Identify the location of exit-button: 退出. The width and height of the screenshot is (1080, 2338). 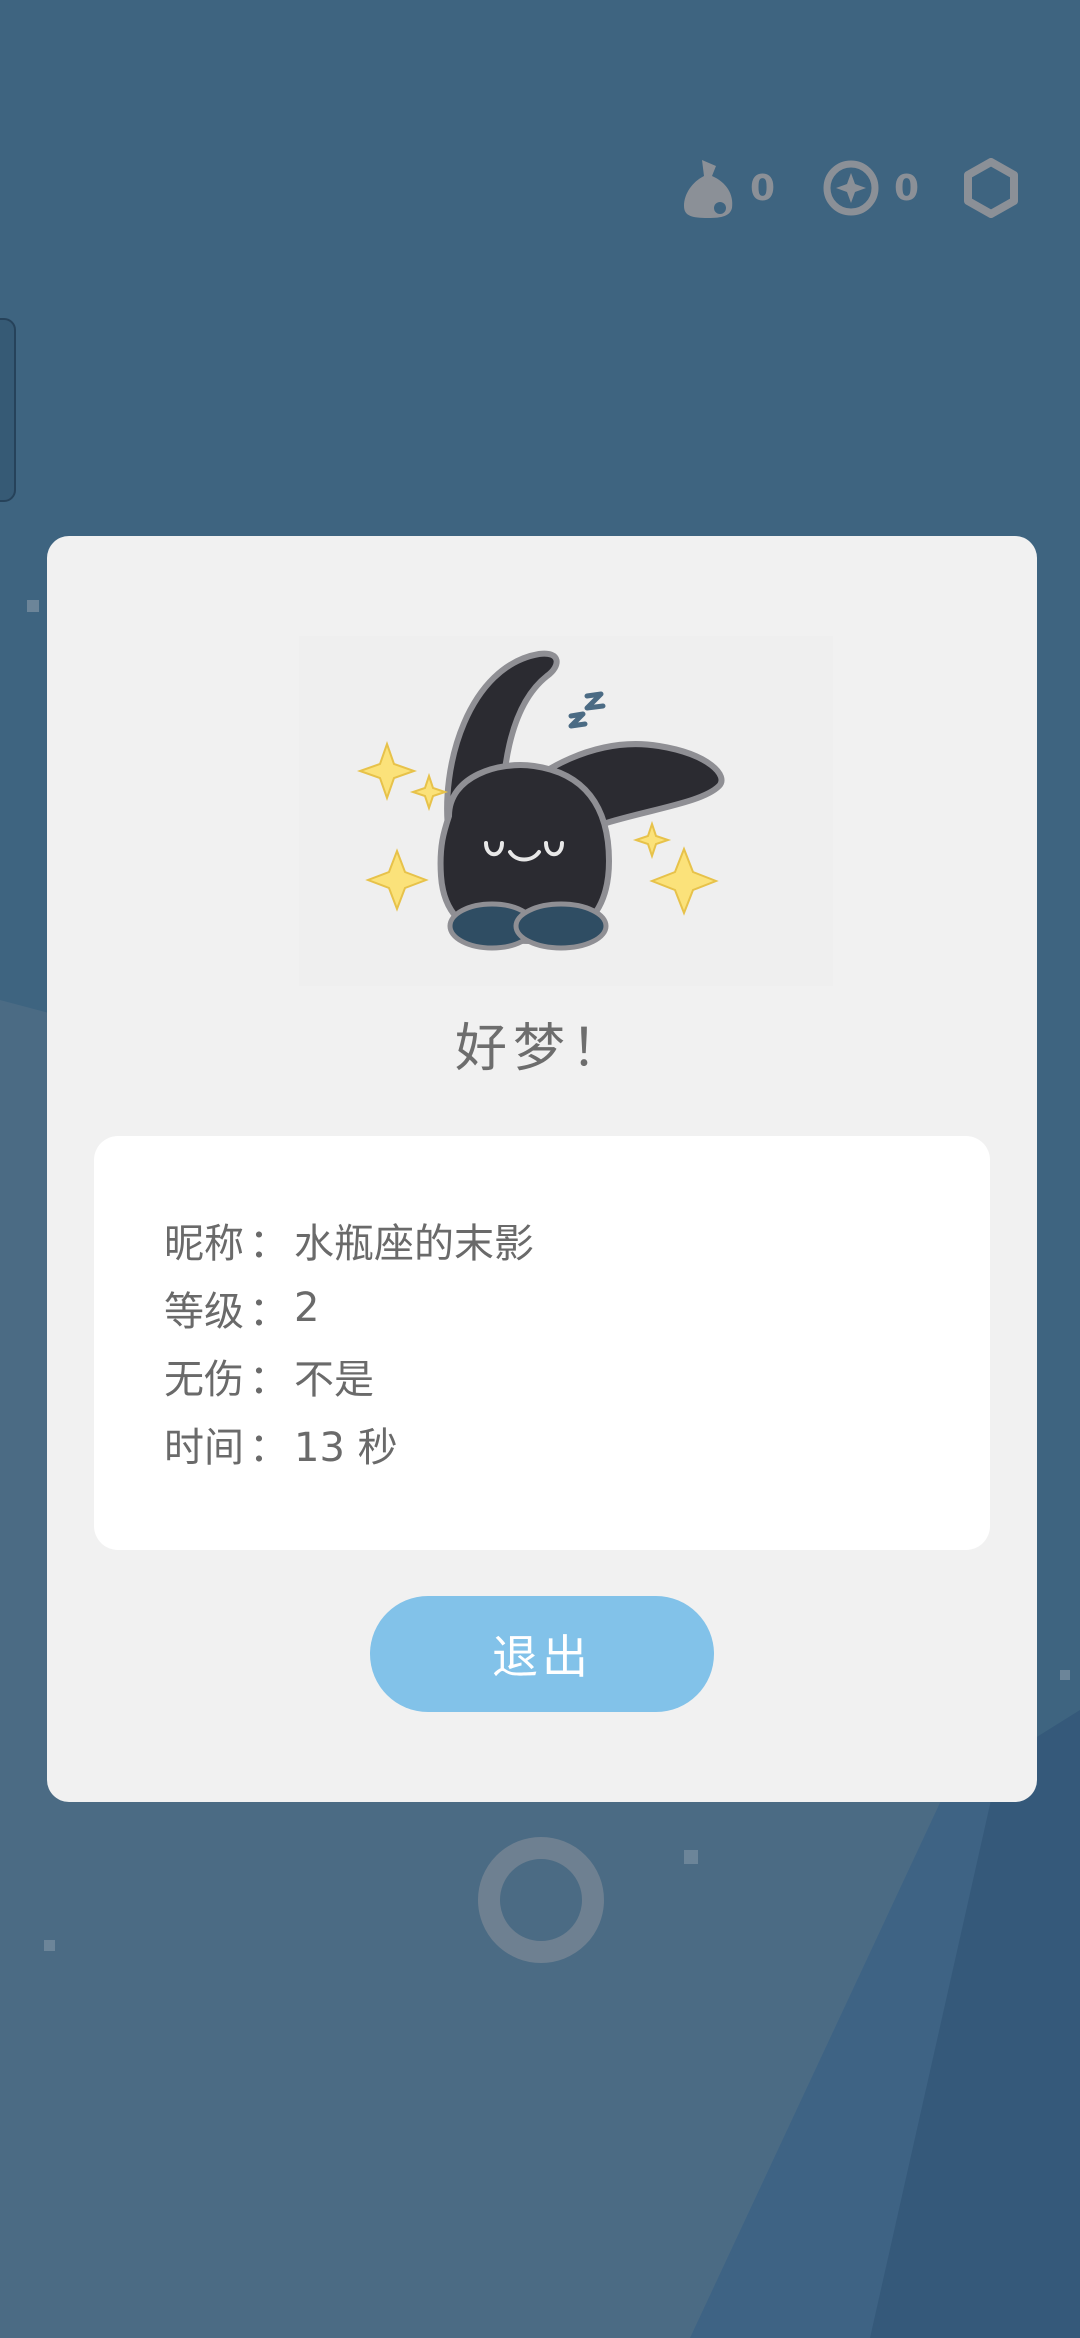
(542, 1654).